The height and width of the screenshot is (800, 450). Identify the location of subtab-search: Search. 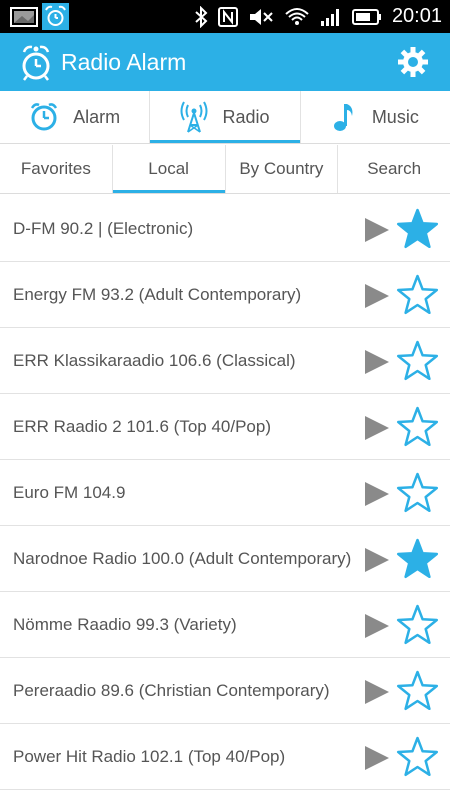
(394, 169).